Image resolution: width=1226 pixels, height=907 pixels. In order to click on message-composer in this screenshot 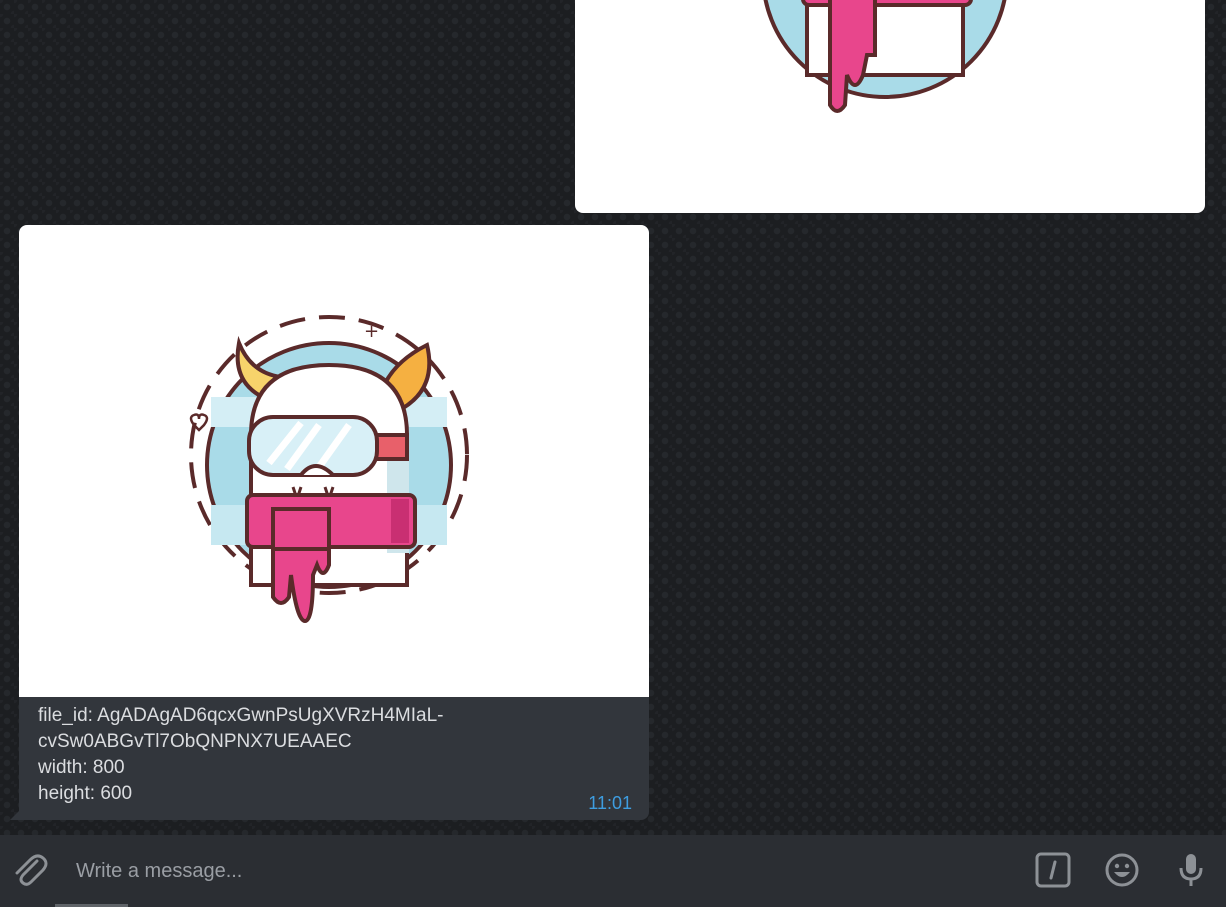, I will do `click(613, 871)`.